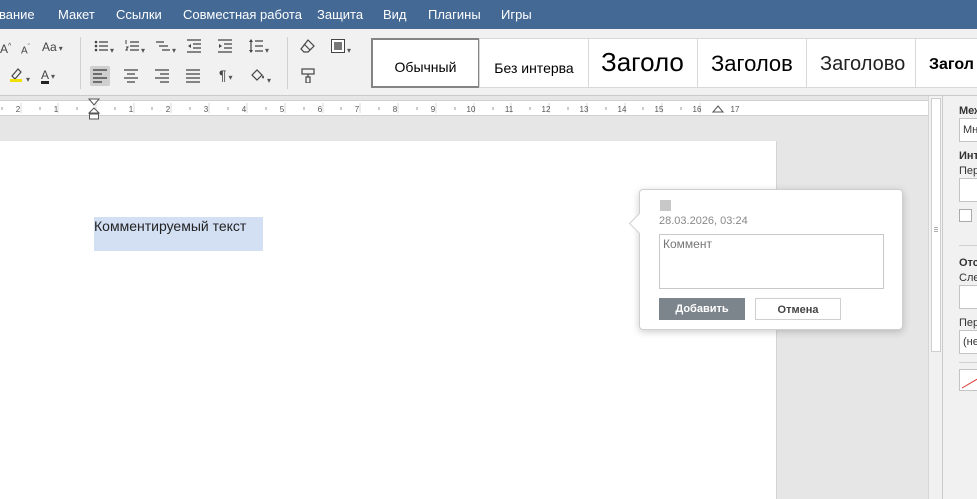  I want to click on change-case-button: Aa ▾, so click(52, 48).